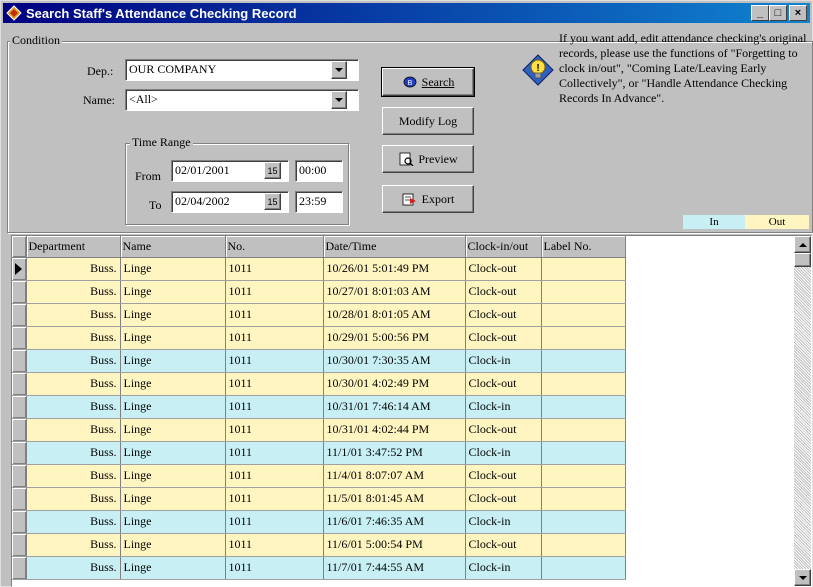 The height and width of the screenshot is (587, 813). What do you see at coordinates (339, 100) in the screenshot?
I see `name-dropdown-button` at bounding box center [339, 100].